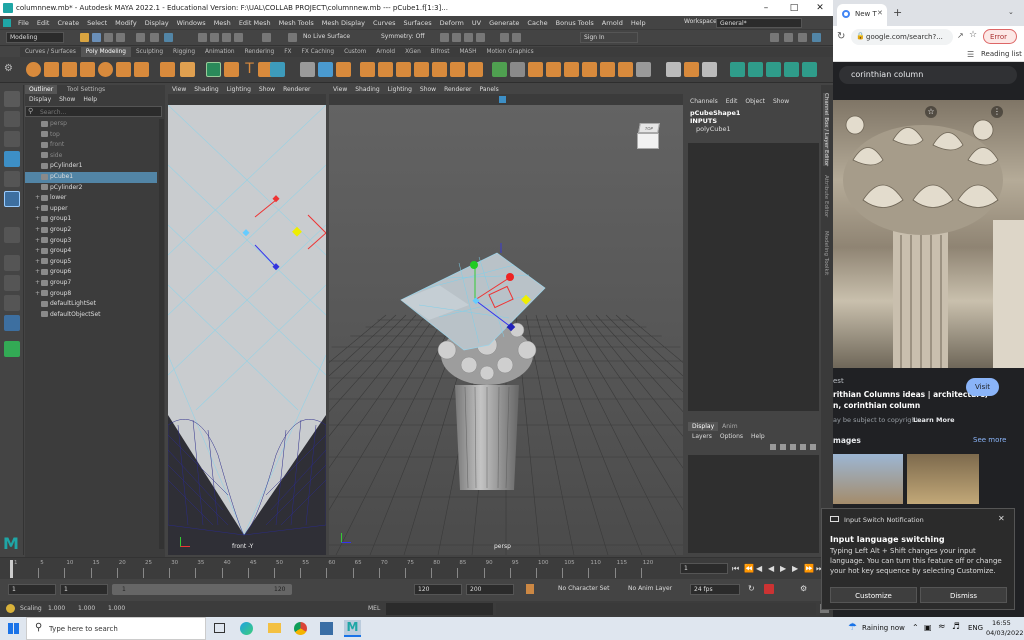  What do you see at coordinates (90, 99) in the screenshot?
I see `outliner-menu-help: Help` at bounding box center [90, 99].